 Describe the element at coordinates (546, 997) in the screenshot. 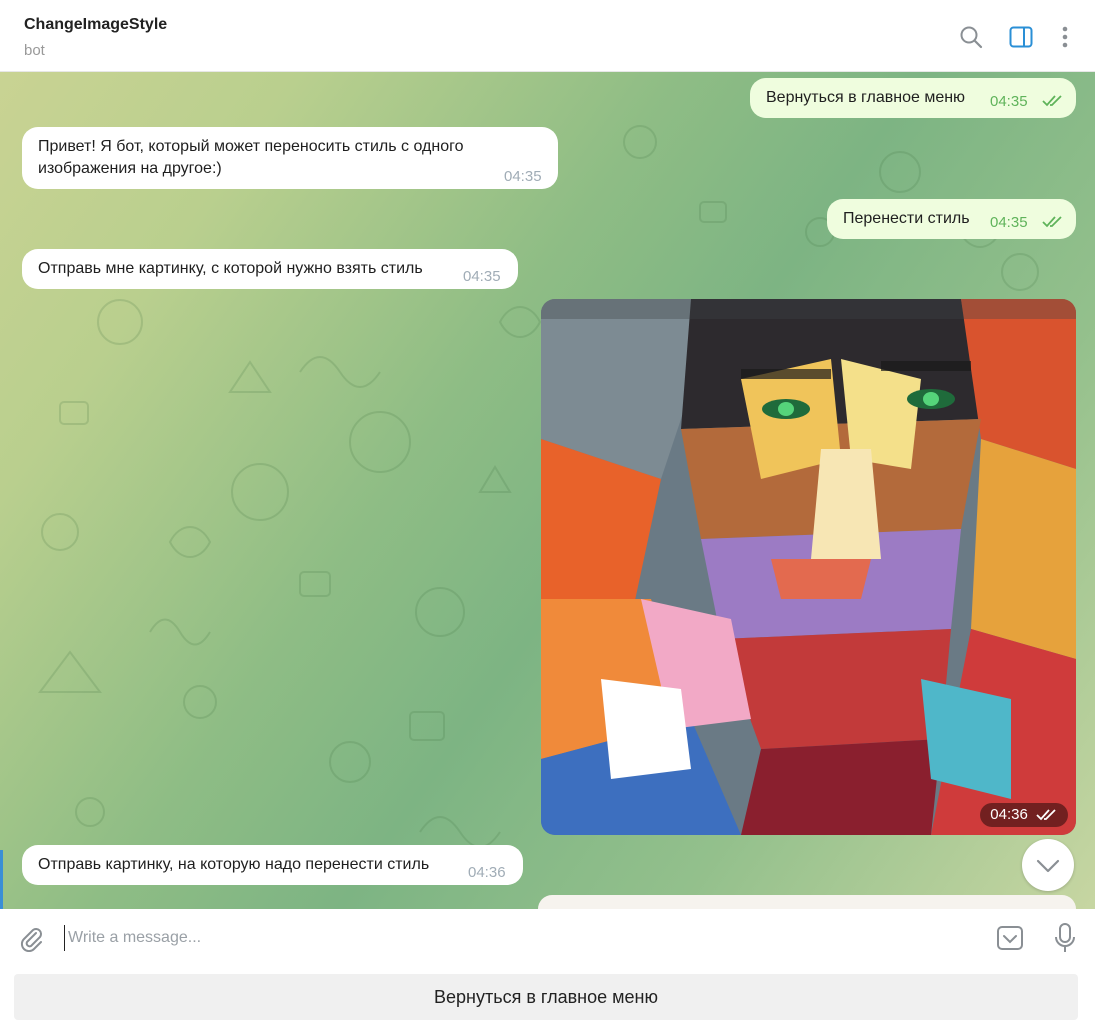

I see `reply-keyboard-button: Вернуться в главное меню` at that location.